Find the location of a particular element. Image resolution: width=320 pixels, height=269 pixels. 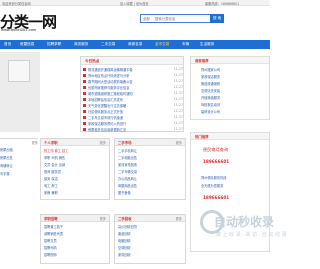

search-button: 搜 索 is located at coordinates (217, 18).